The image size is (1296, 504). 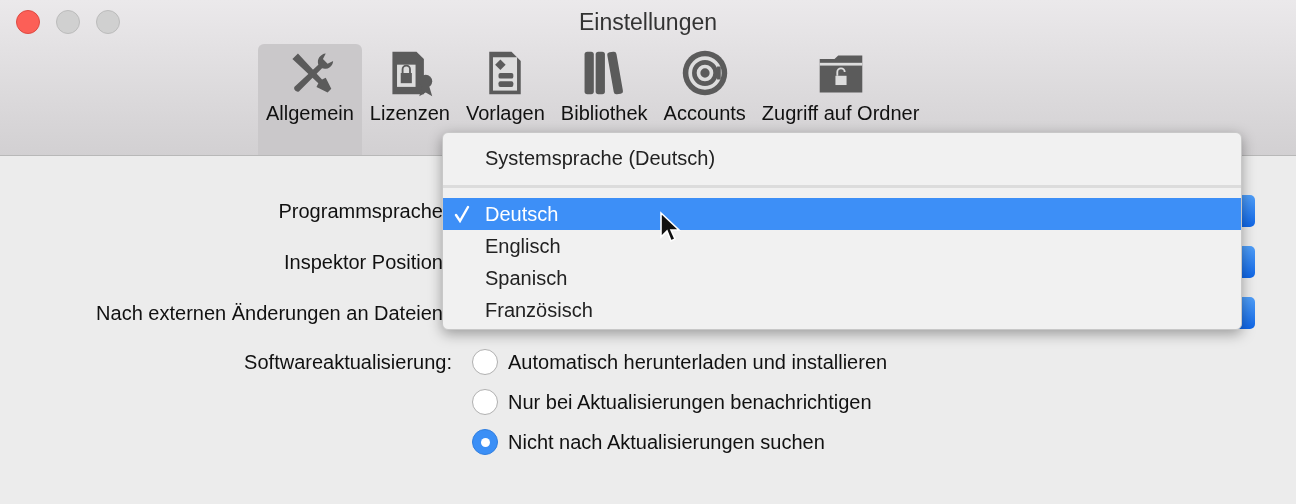 I want to click on toolbar-tab: Allgemein, so click(x=310, y=99).